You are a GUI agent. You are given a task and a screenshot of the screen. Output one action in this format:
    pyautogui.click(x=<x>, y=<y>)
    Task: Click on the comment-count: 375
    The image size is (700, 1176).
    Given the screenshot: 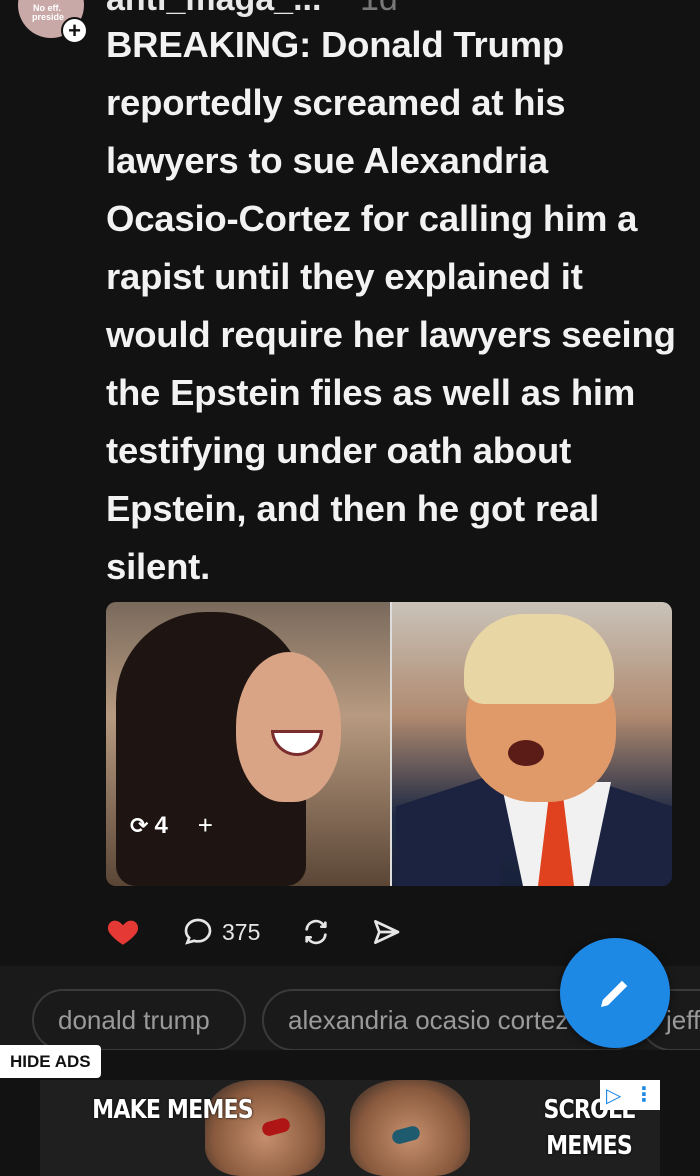 What is the action you would take?
    pyautogui.click(x=241, y=931)
    